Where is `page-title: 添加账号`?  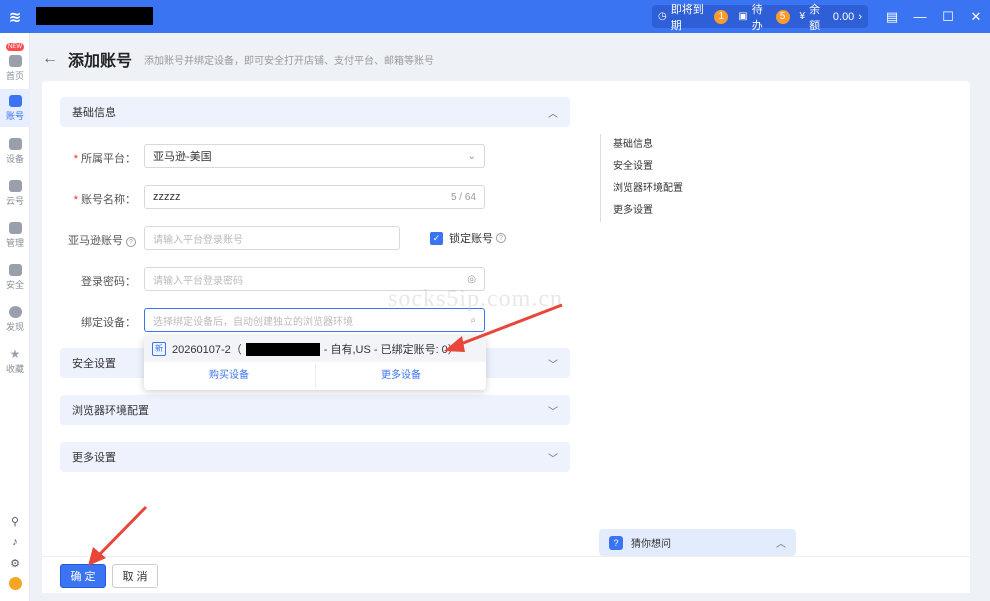
page-title: 添加账号 is located at coordinates (100, 61).